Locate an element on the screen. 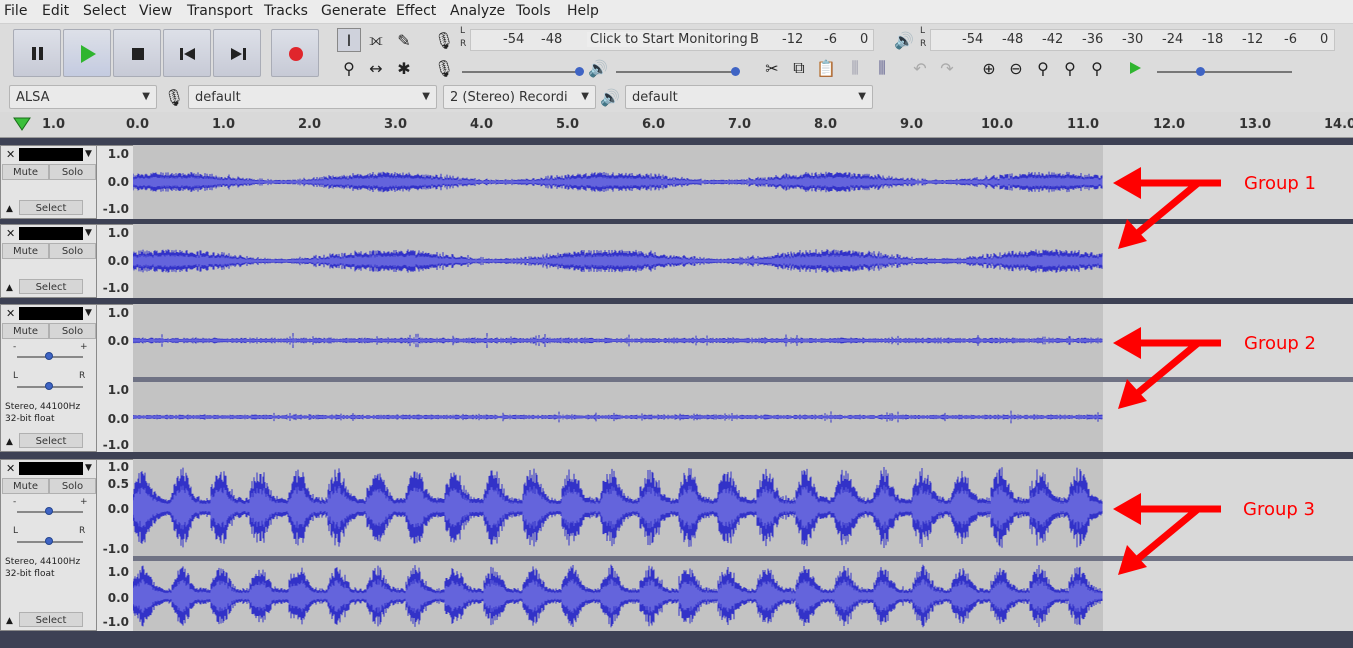 The width and height of the screenshot is (1353, 648). draw-tool: ✎ is located at coordinates (404, 40).